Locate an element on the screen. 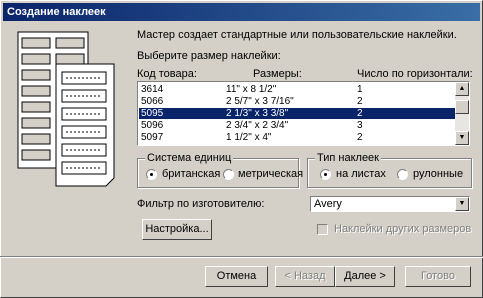 Image resolution: width=483 pixels, height=298 pixels. labels-illustration-icon is located at coordinates (66, 109).